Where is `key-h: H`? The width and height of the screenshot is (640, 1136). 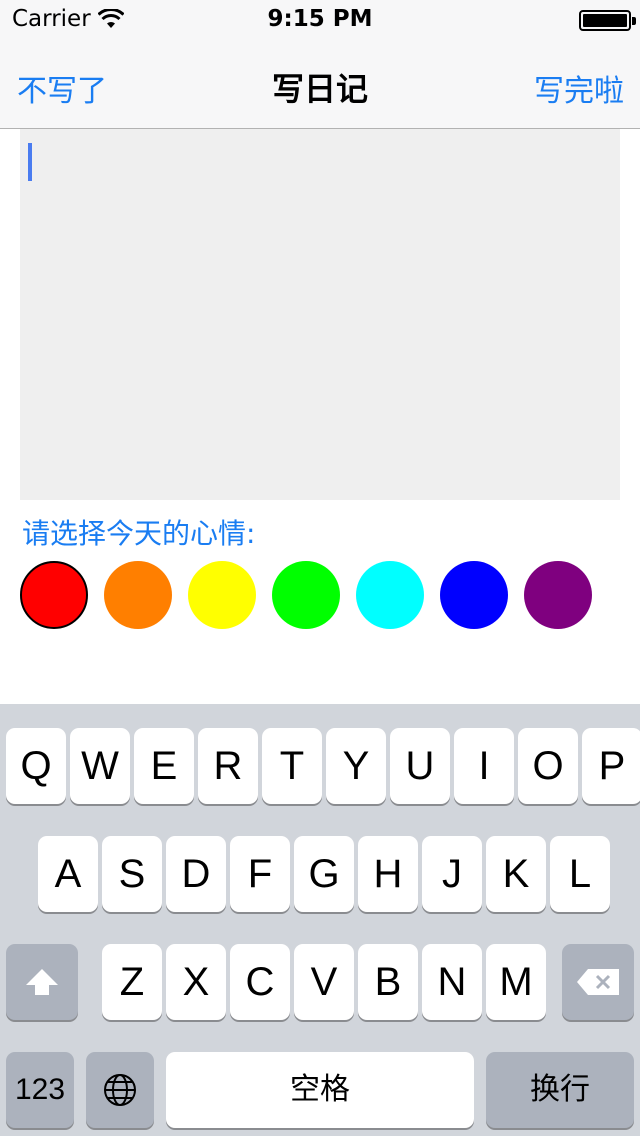
key-h: H is located at coordinates (388, 874).